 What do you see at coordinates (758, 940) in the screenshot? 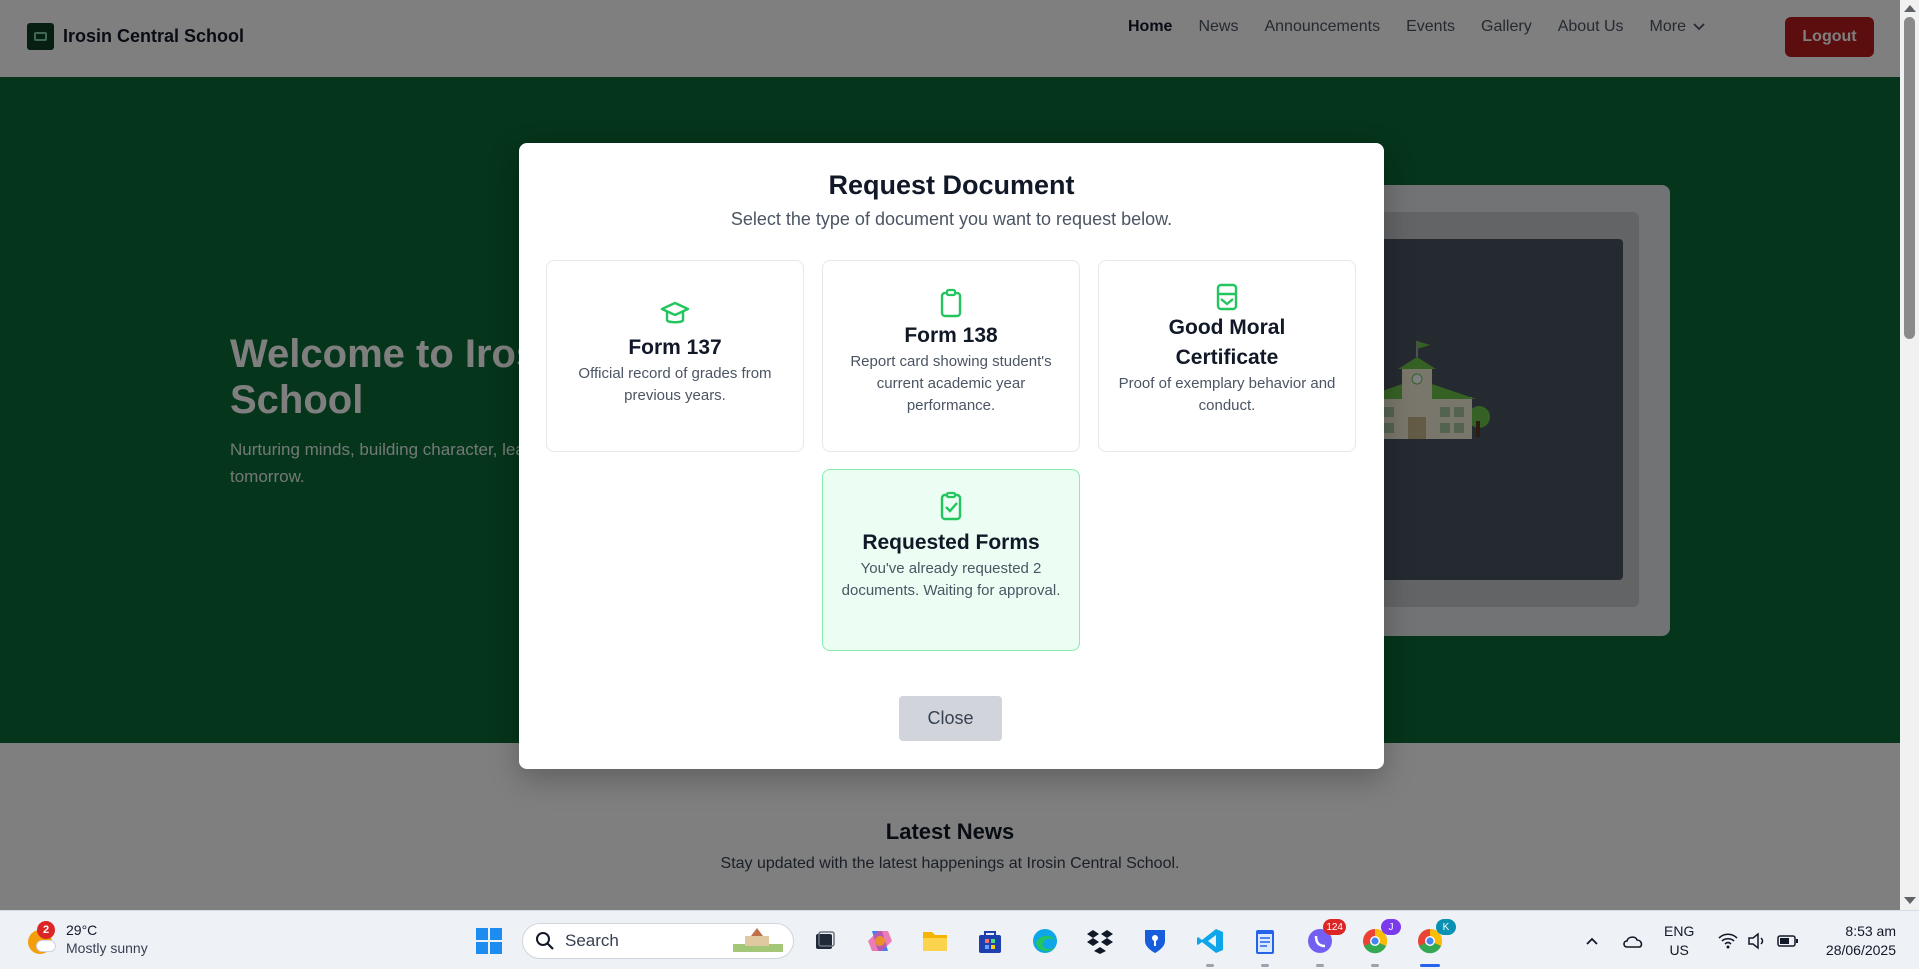
I see `search-highlight-icon` at bounding box center [758, 940].